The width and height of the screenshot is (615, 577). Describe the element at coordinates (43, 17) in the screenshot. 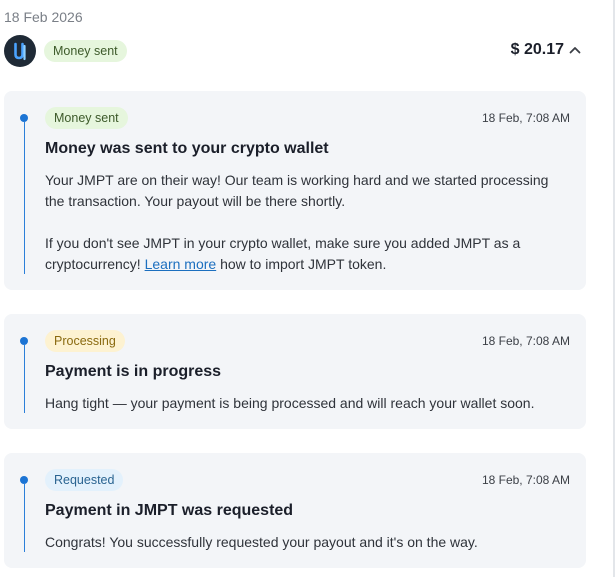

I see `date-heading: 18 Feb 2026` at that location.